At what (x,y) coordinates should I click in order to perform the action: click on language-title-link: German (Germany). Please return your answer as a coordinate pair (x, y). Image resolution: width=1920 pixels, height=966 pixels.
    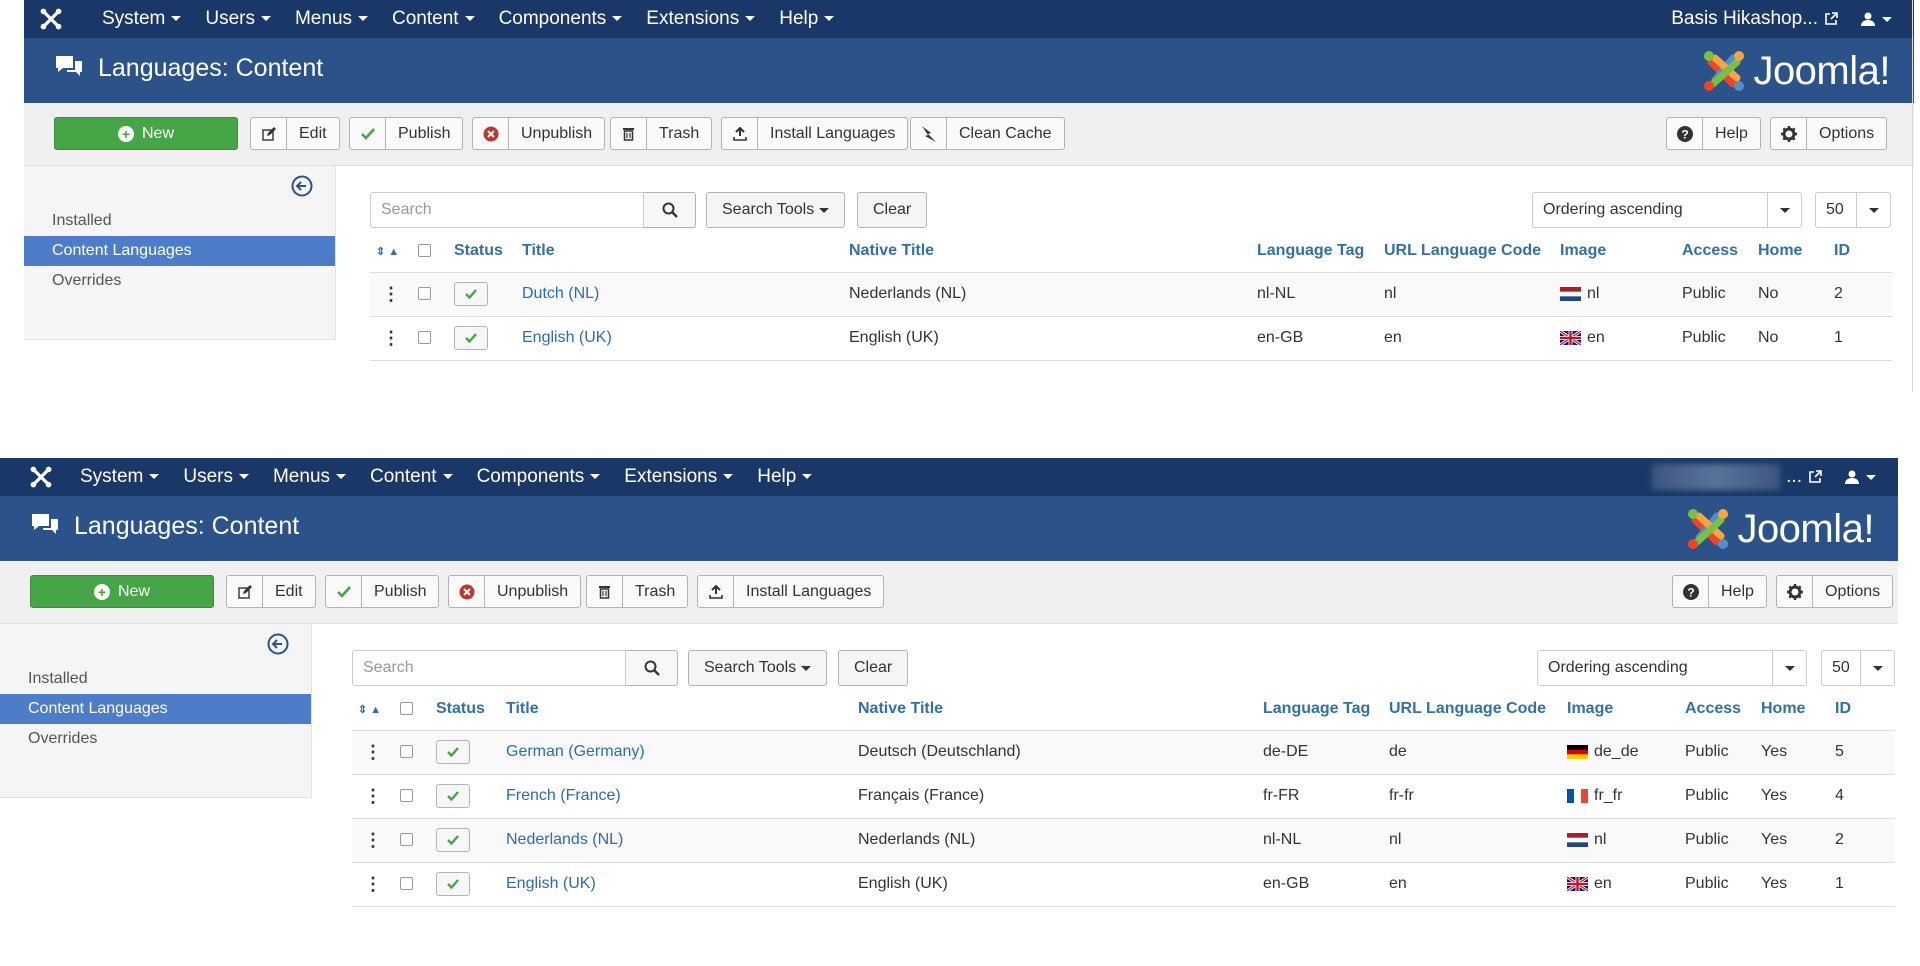
    Looking at the image, I should click on (575, 751).